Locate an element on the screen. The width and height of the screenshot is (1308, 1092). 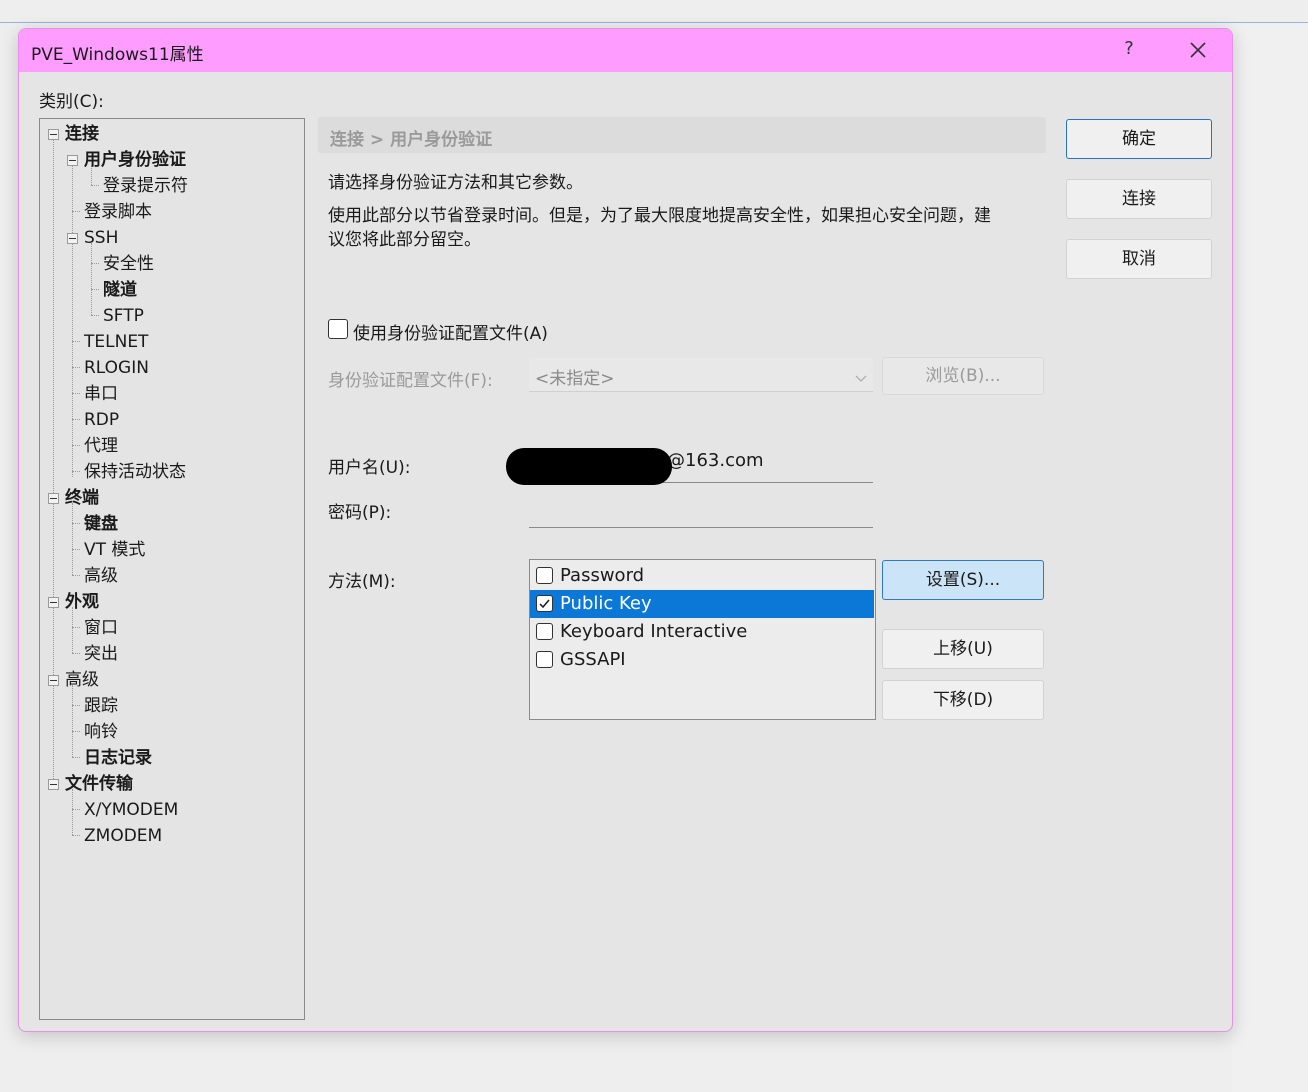
method-item-public-key: Public Key is located at coordinates (702, 604).